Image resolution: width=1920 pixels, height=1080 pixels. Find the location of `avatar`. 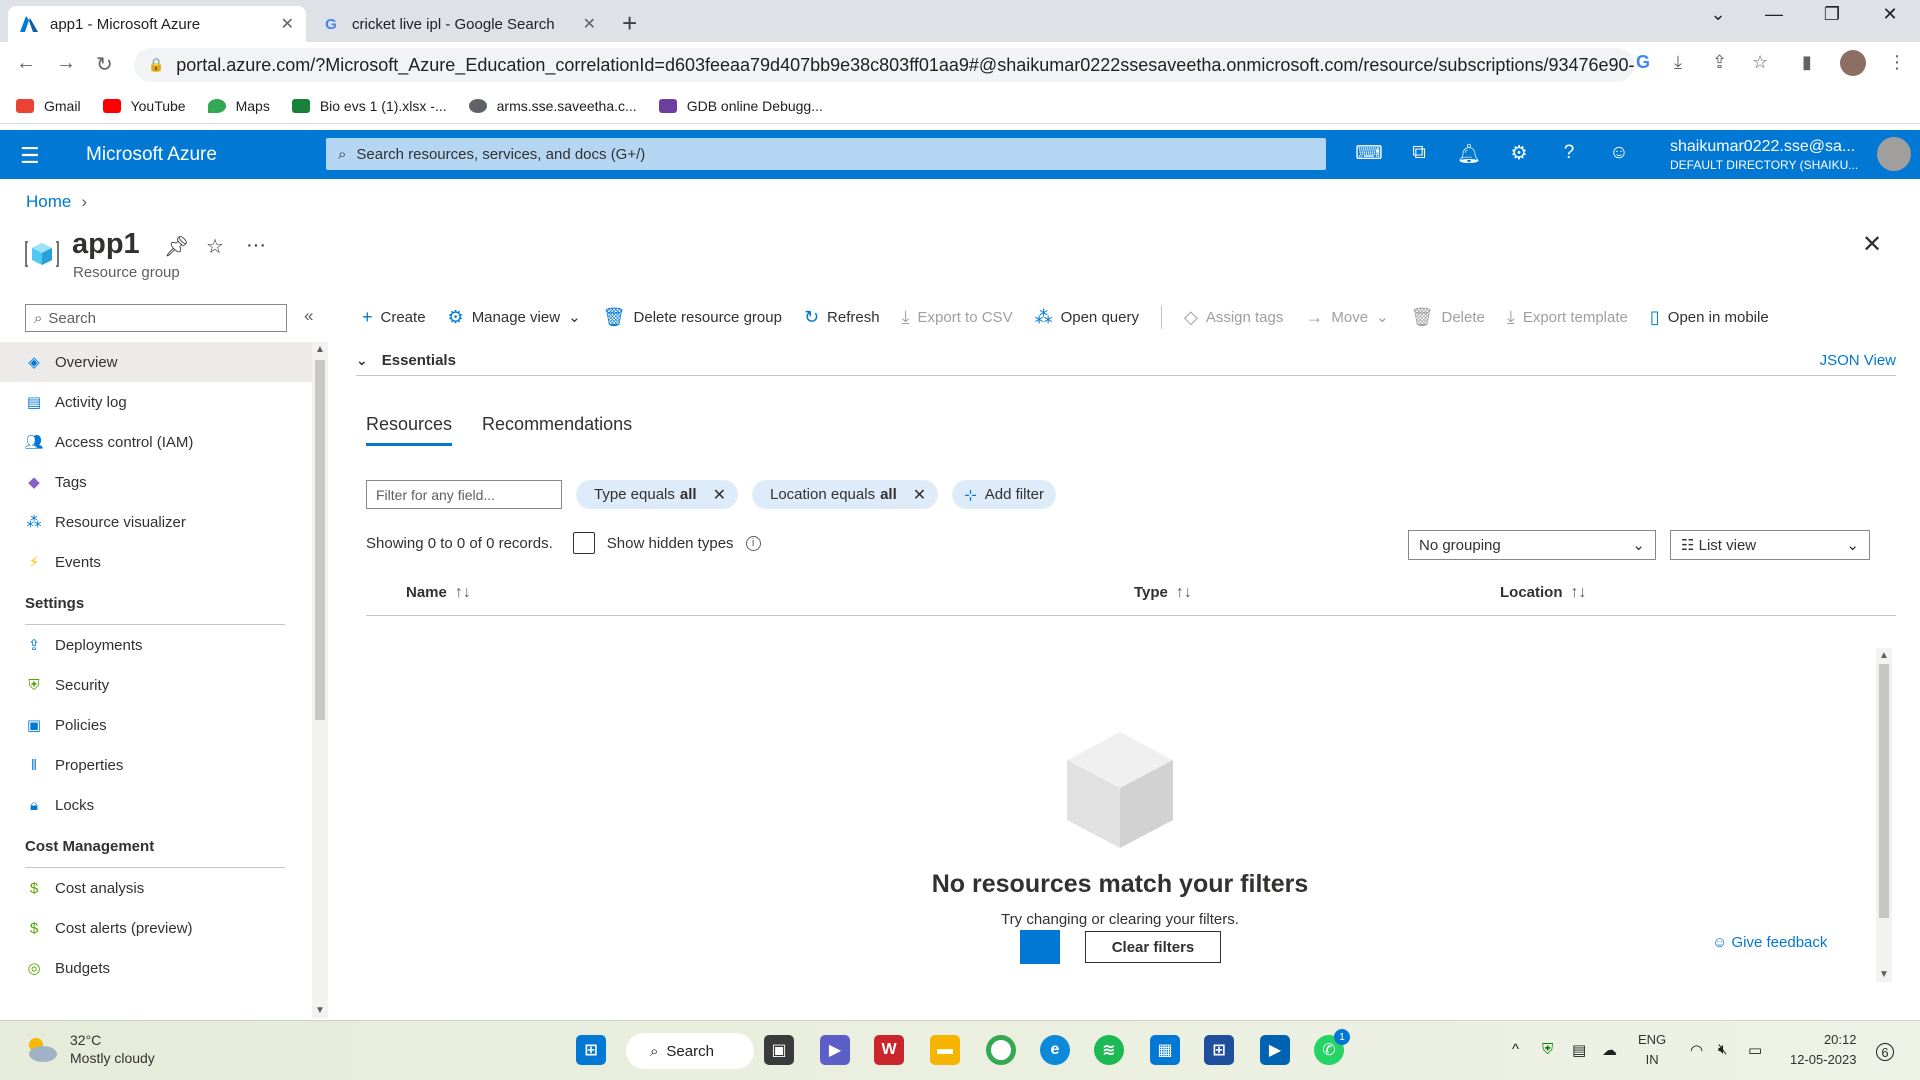

avatar is located at coordinates (1894, 154).